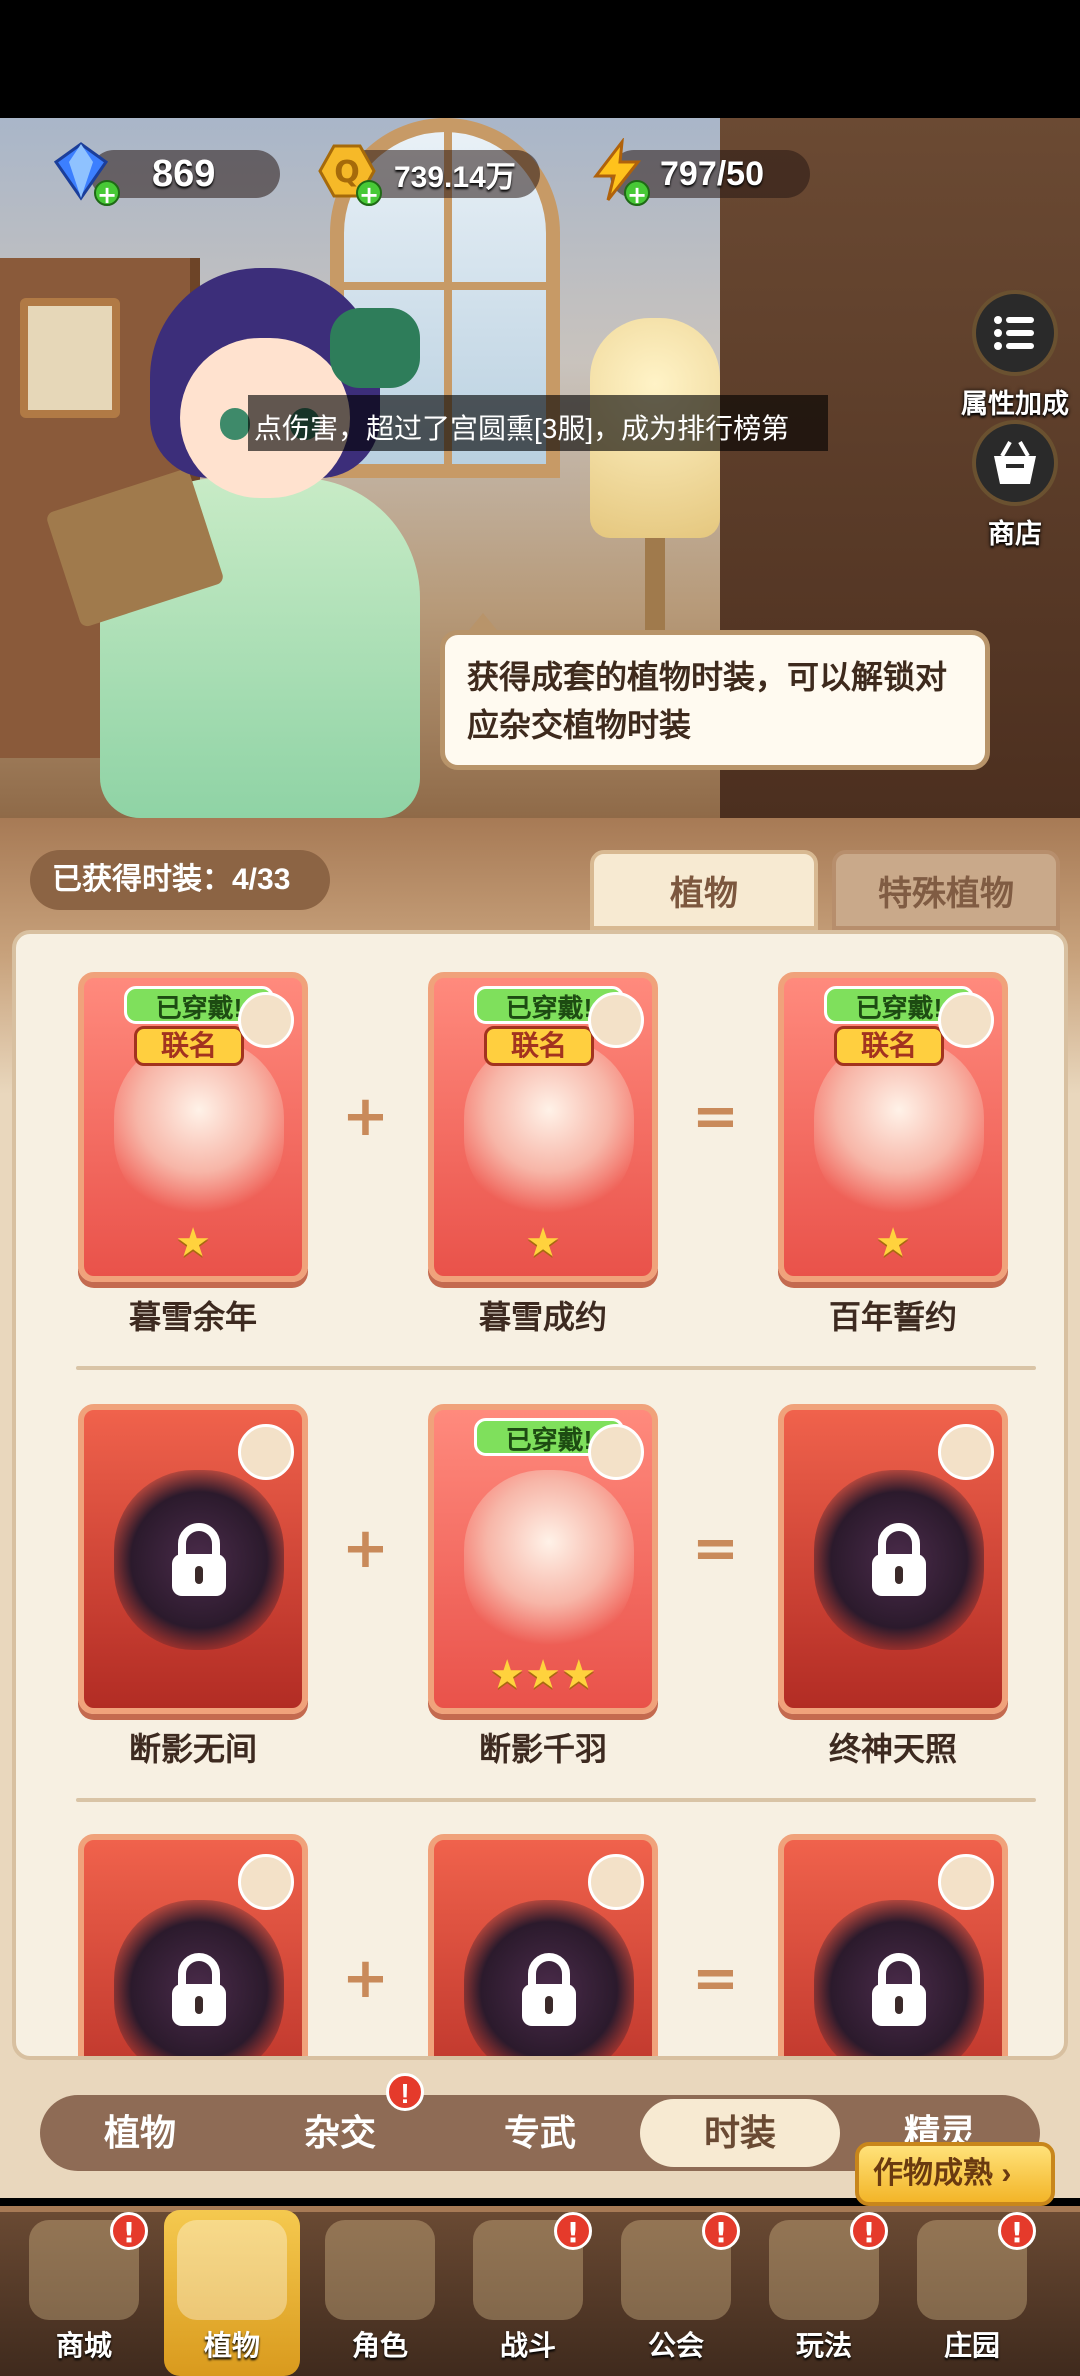  What do you see at coordinates (892, 1749) in the screenshot?
I see `outfit-name: 终神天照` at bounding box center [892, 1749].